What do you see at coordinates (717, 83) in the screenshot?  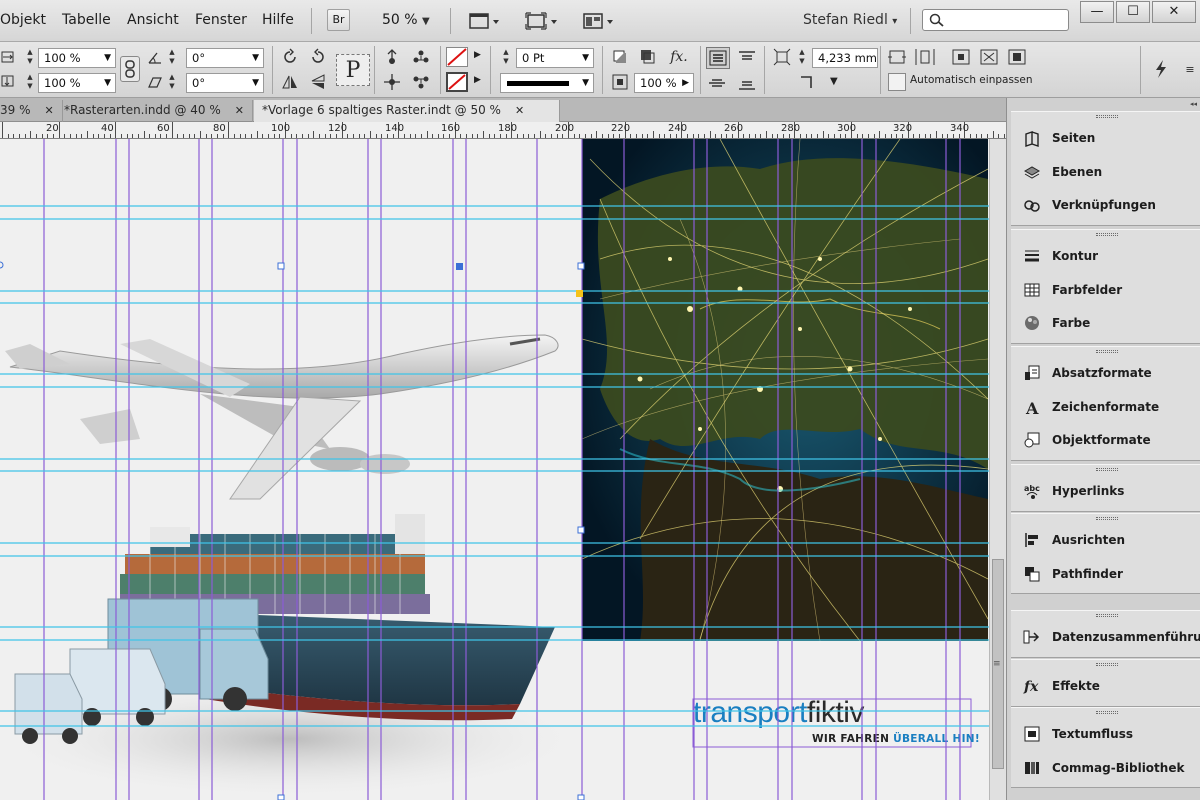 I see `align-center-icon` at bounding box center [717, 83].